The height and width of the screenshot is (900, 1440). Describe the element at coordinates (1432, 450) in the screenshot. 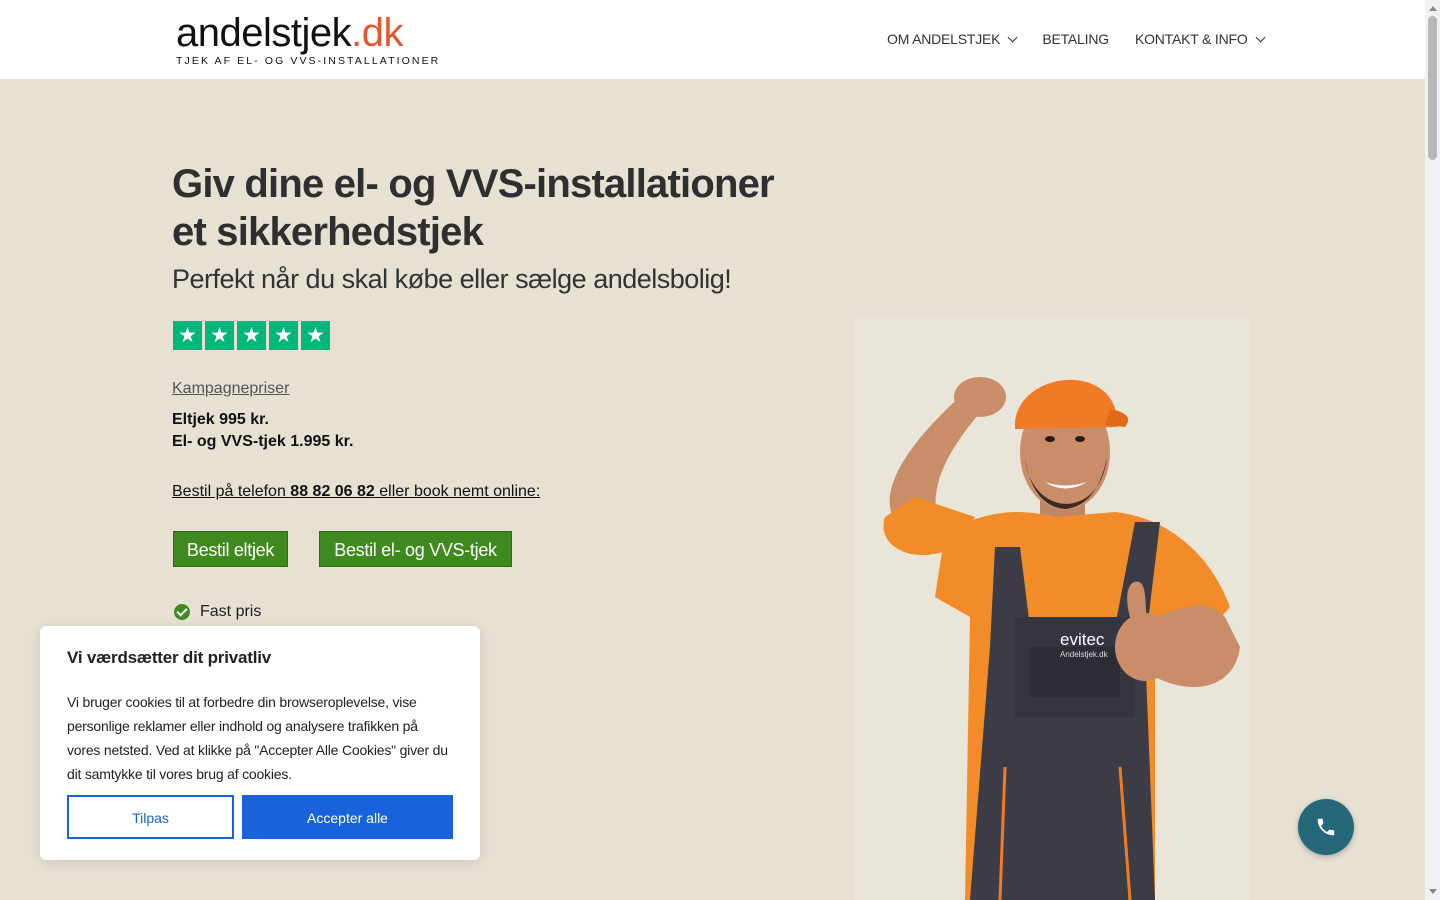

I see `page-scrollbar` at that location.